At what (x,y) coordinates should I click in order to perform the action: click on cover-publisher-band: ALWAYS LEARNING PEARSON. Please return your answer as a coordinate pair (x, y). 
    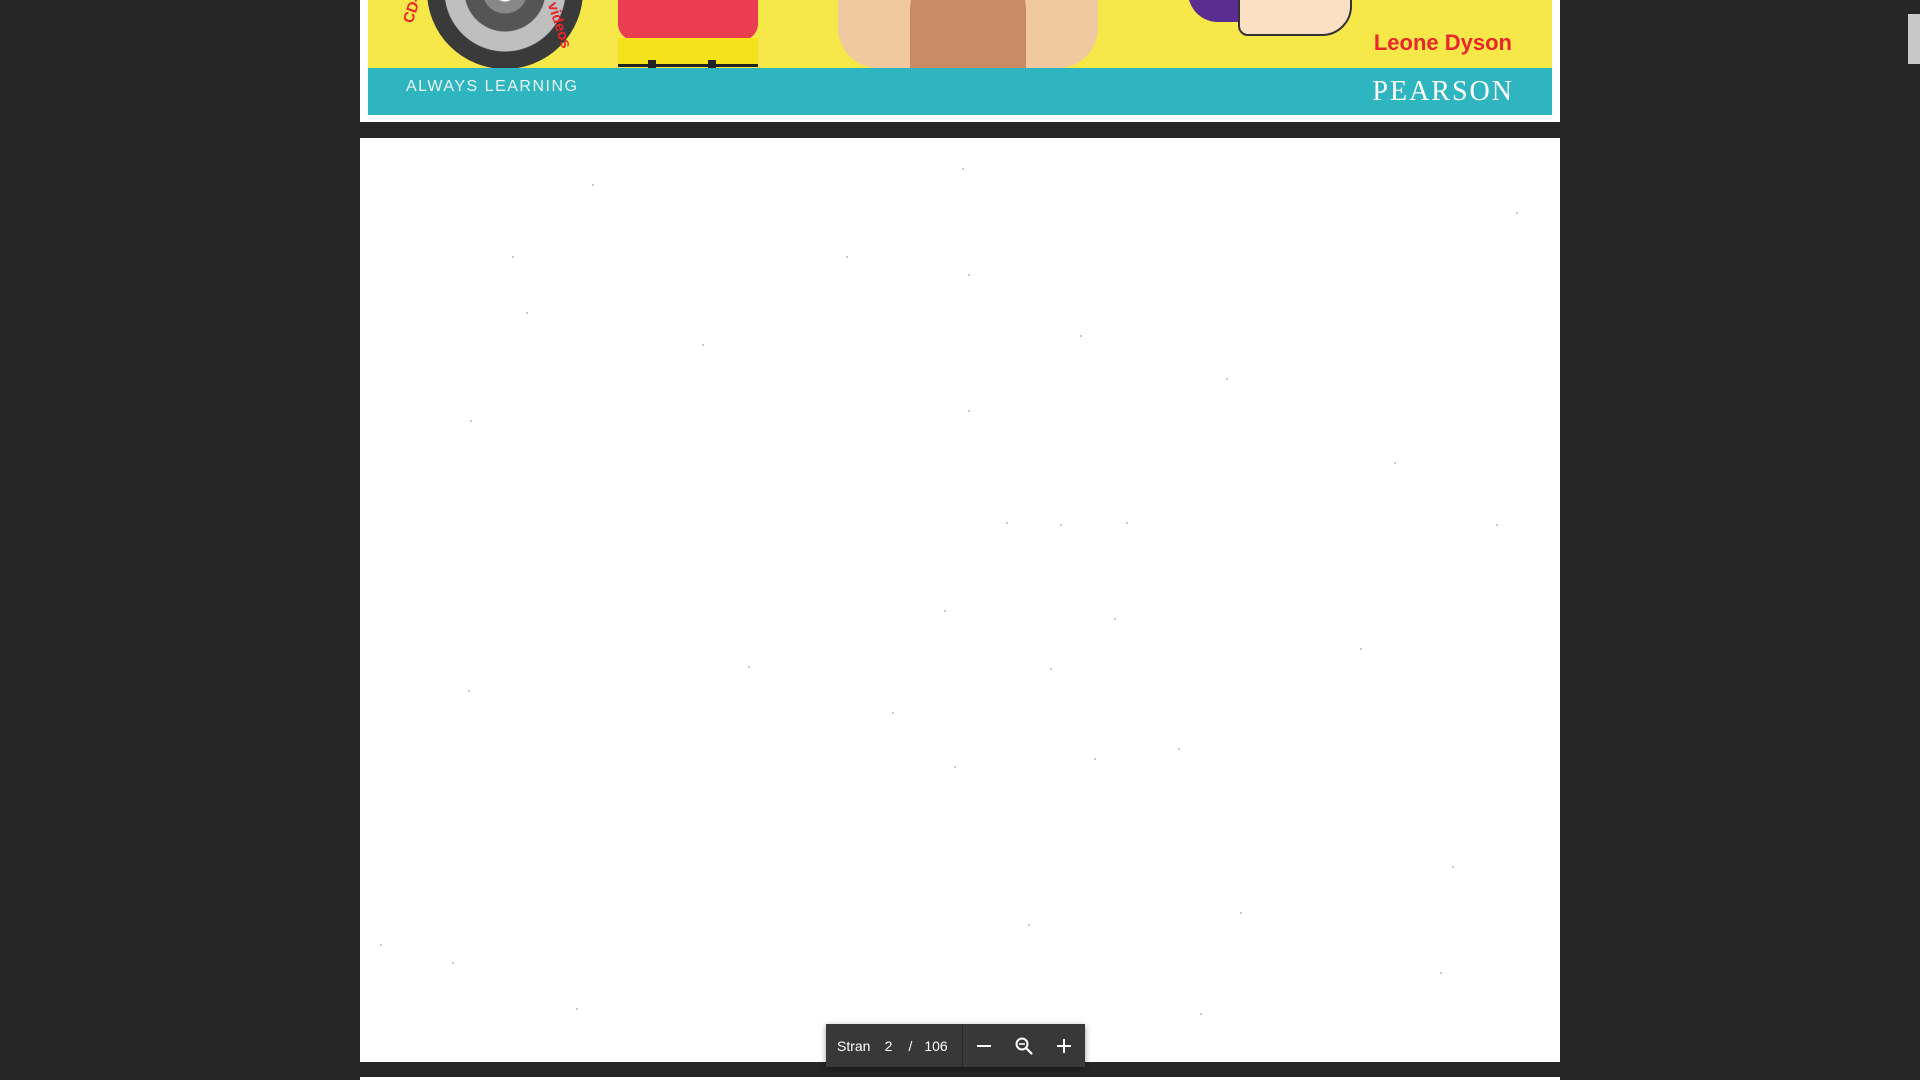
    Looking at the image, I should click on (960, 91).